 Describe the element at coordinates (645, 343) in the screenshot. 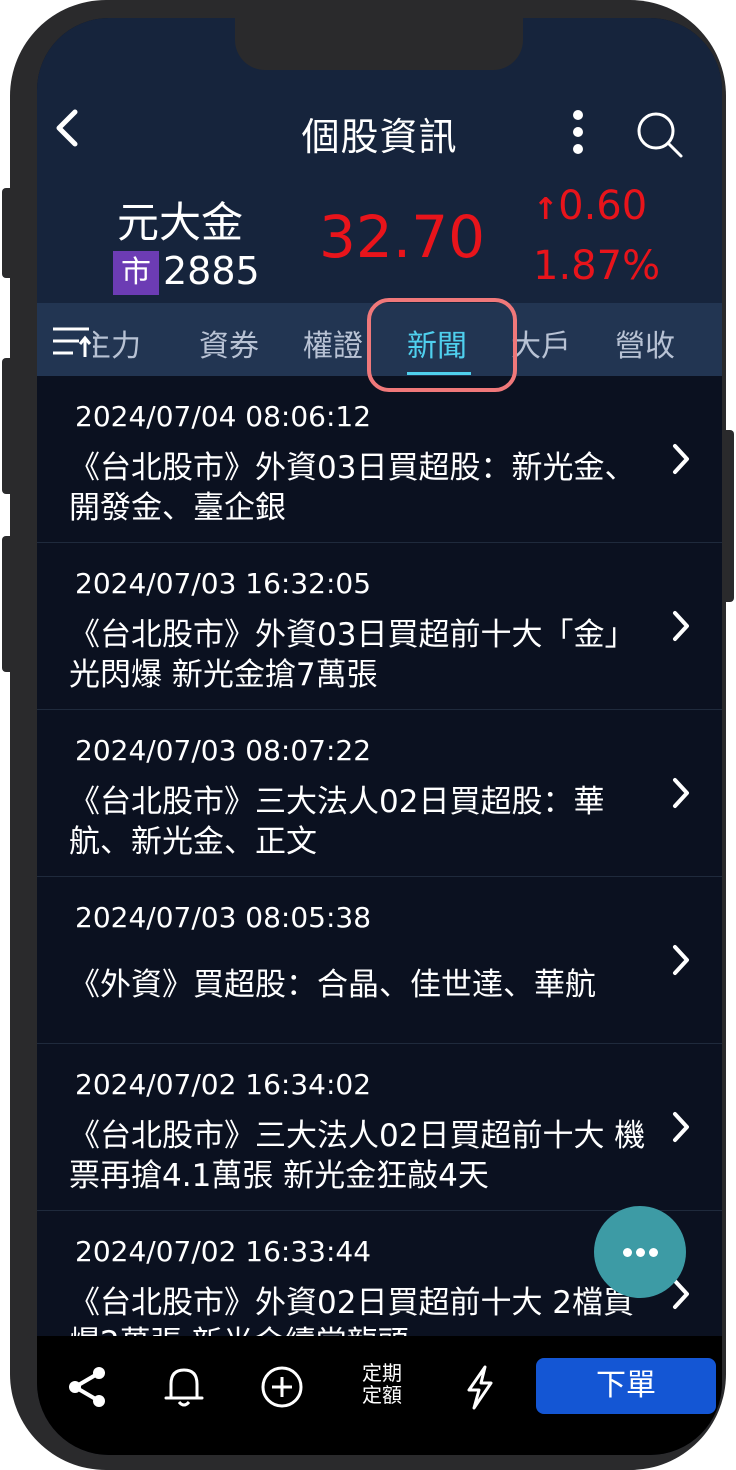

I see `tab-revenue: 營收` at that location.